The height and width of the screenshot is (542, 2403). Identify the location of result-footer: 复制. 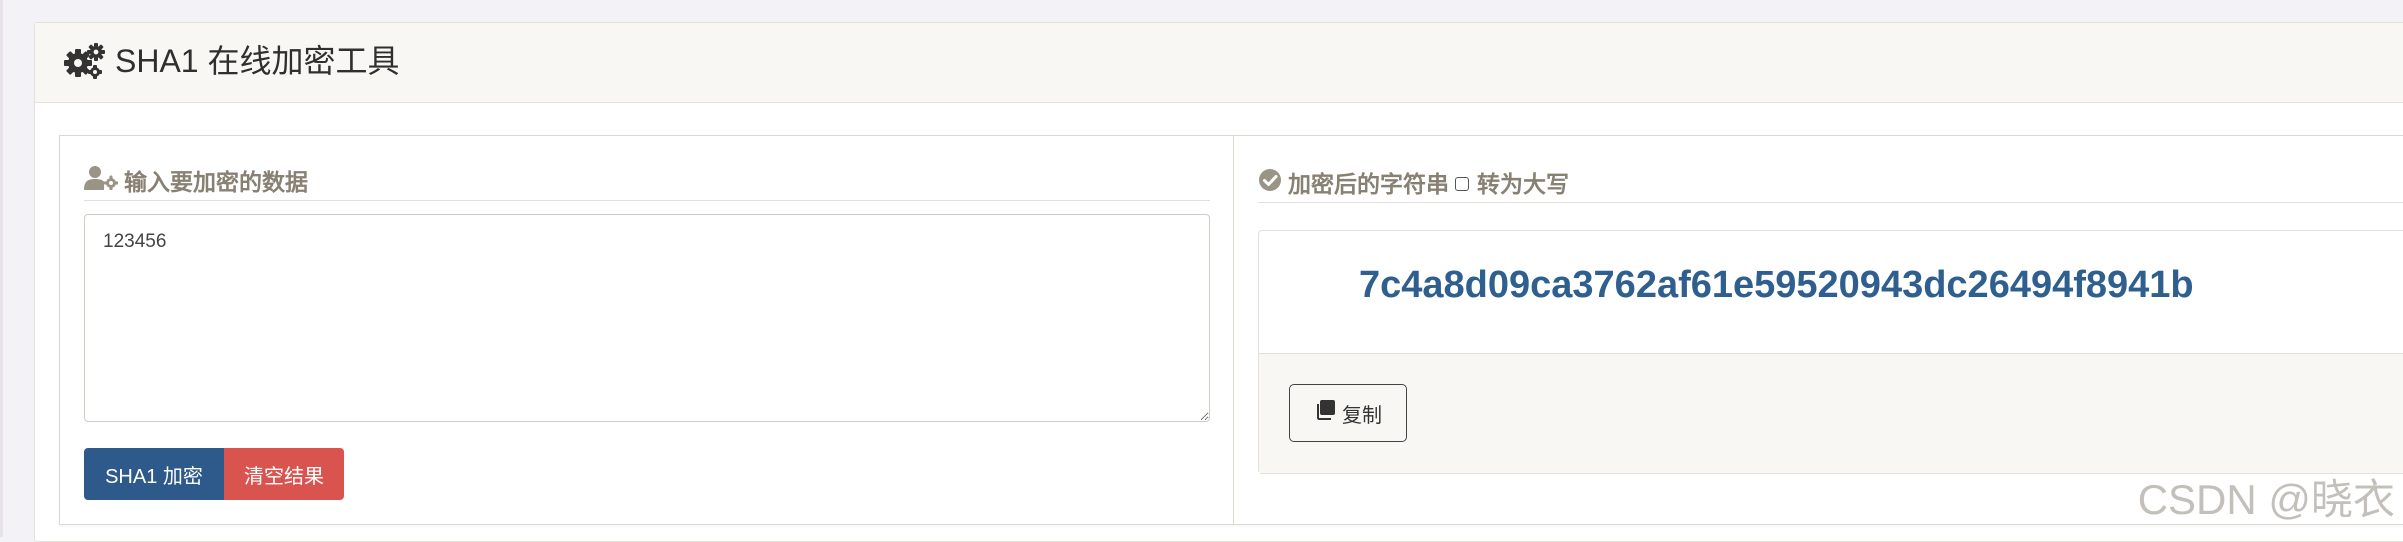
(1831, 413).